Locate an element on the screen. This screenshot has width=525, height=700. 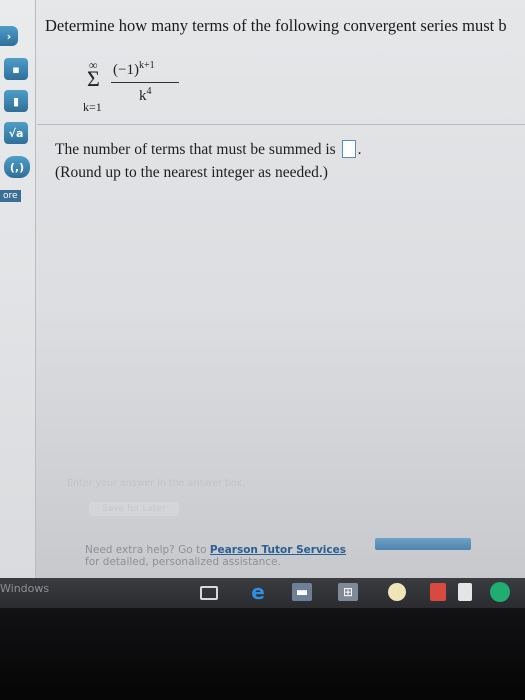
help-prefix: Need extra help? Go to is located at coordinates (147, 550).